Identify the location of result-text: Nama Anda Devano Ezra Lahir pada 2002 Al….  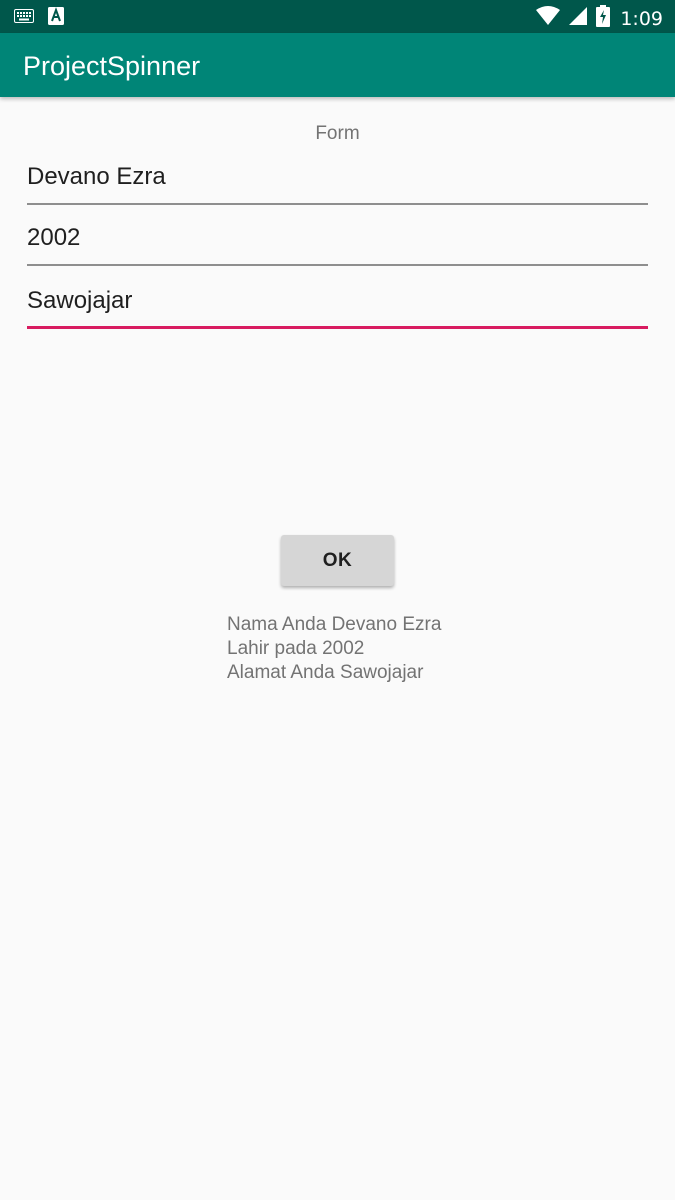
(334, 649).